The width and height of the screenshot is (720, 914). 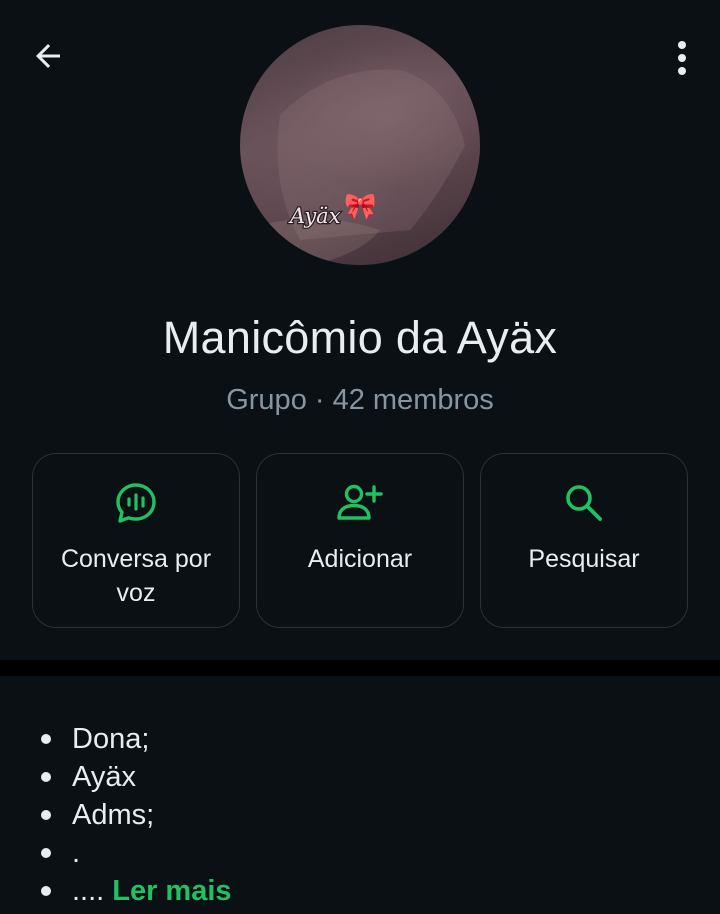 What do you see at coordinates (104, 776) in the screenshot?
I see `description-text: Ayäx` at bounding box center [104, 776].